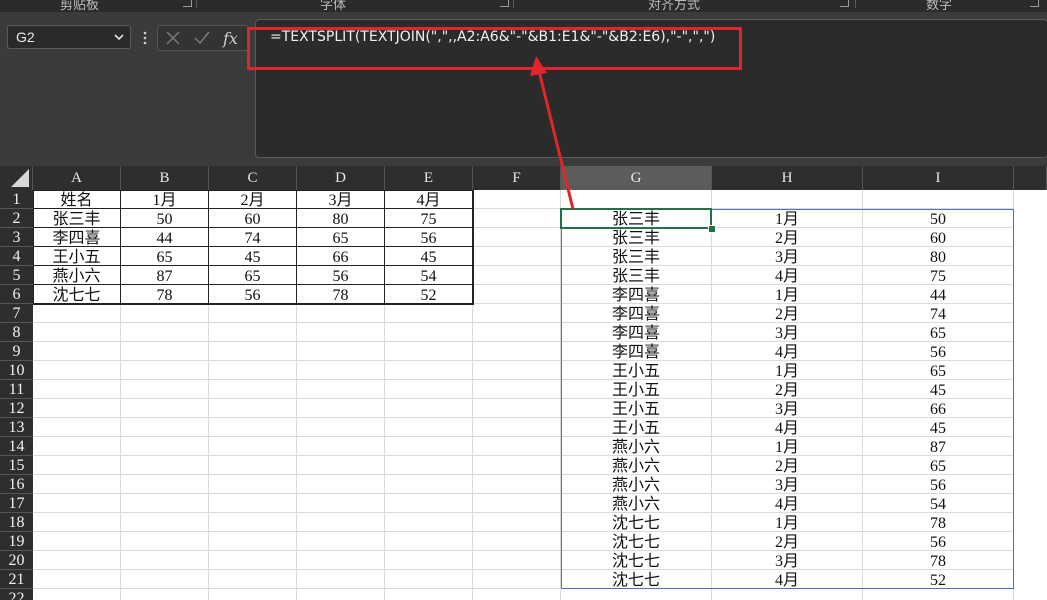 The image size is (1047, 600). I want to click on spill-result-cell: 87, so click(938, 446).